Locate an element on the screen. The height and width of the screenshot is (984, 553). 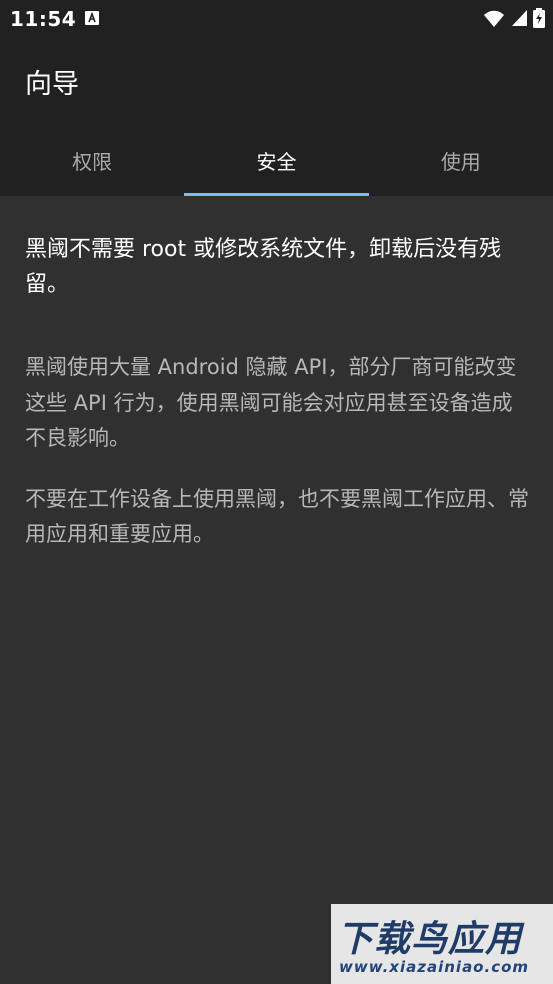
tab-label: 安全 is located at coordinates (276, 162).